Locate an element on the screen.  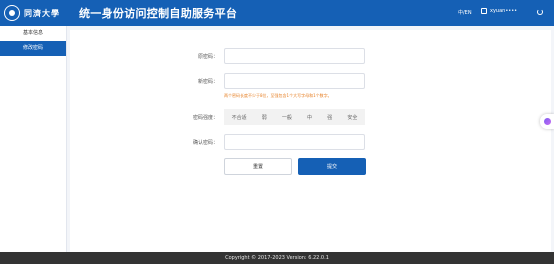
university-seal-icon is located at coordinates (12, 13).